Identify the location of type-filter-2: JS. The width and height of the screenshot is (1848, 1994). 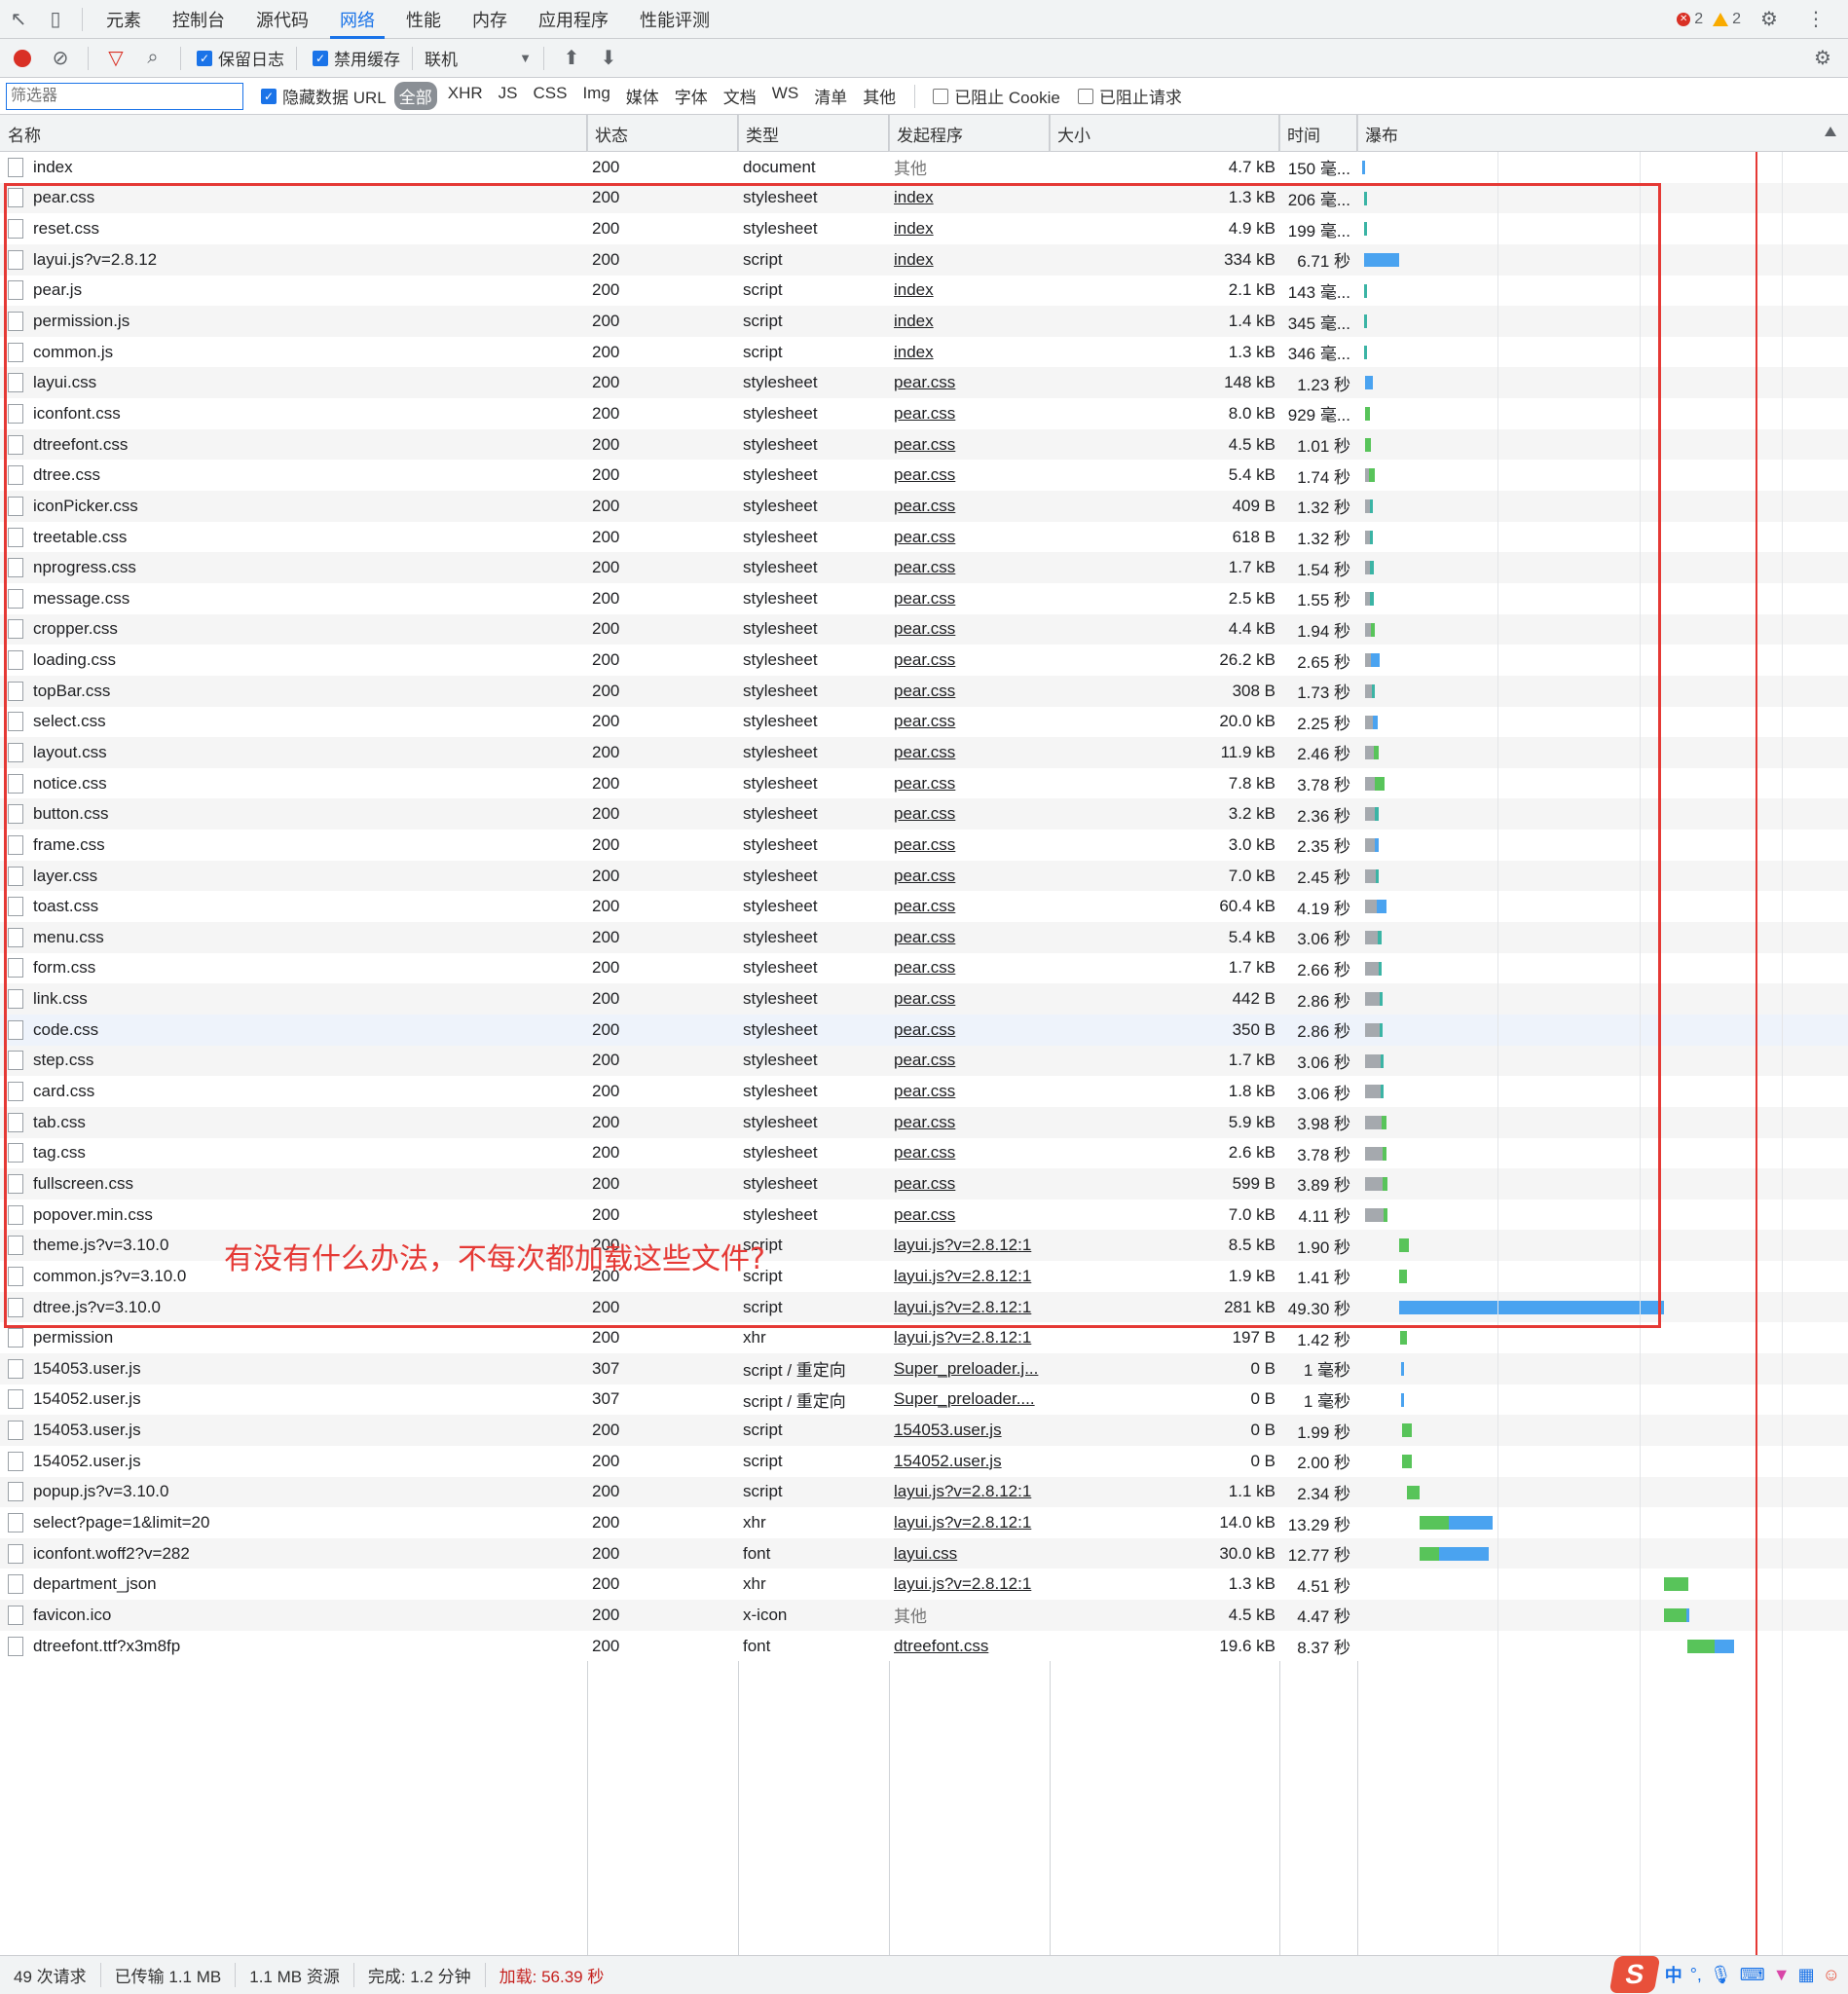
(508, 96).